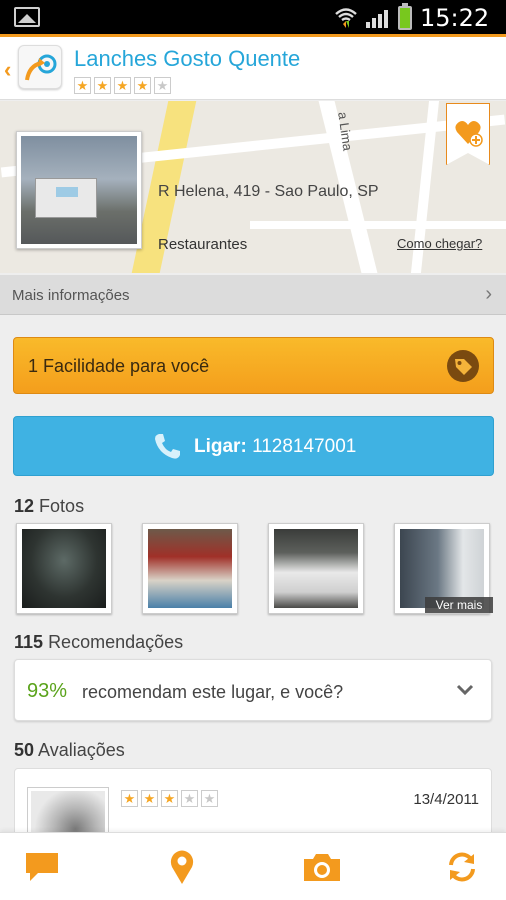  Describe the element at coordinates (346, 18) in the screenshot. I see `wifi-icon` at that location.